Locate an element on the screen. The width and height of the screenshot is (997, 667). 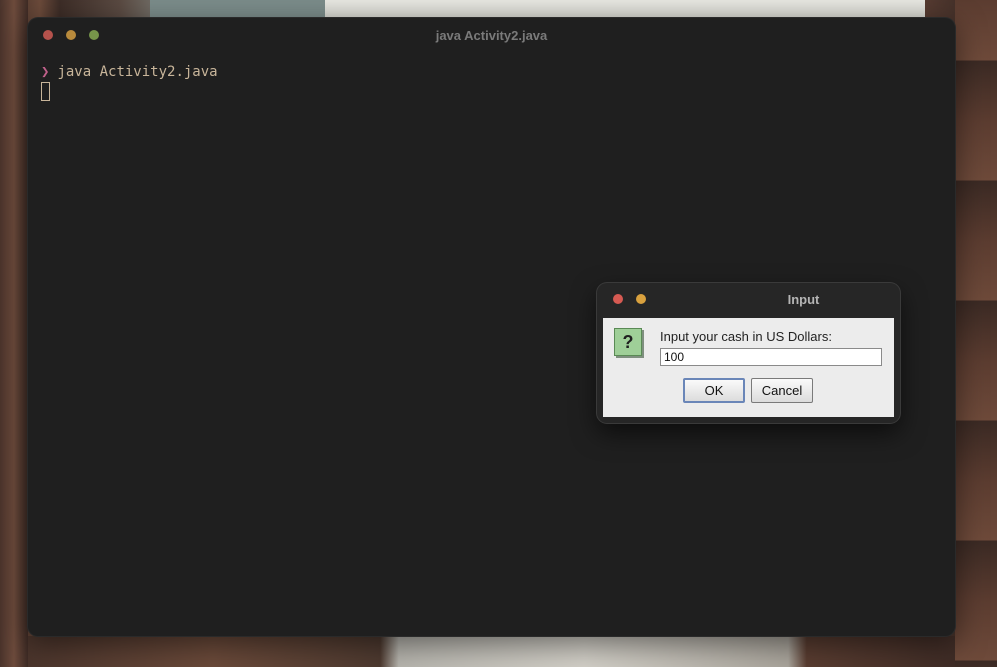
wallpaper-right is located at coordinates (976, 333).